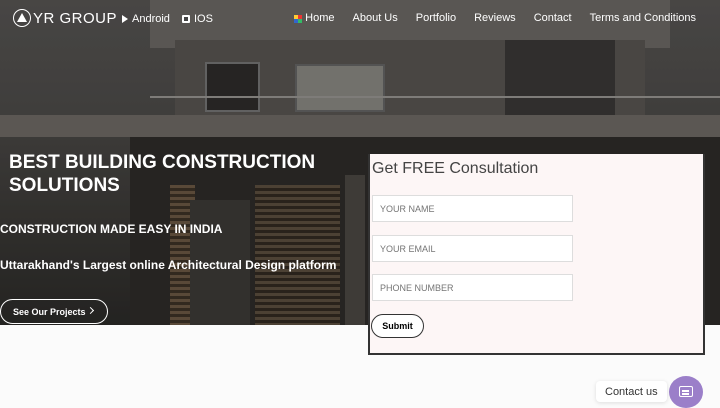 This screenshot has height=408, width=720. Describe the element at coordinates (397, 326) in the screenshot. I see `submit-button: Submit` at that location.